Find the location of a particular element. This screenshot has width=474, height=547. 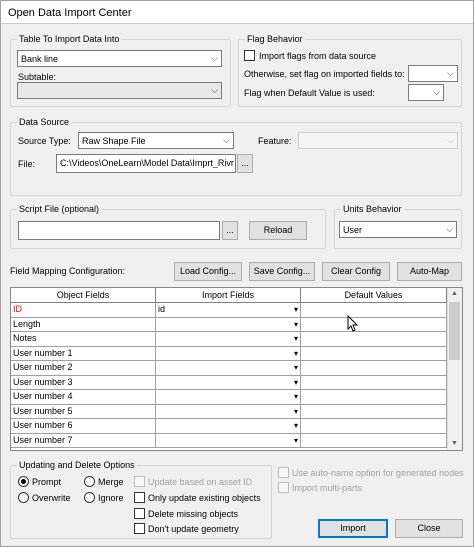

only-update-existing-checkbox is located at coordinates (139, 497).